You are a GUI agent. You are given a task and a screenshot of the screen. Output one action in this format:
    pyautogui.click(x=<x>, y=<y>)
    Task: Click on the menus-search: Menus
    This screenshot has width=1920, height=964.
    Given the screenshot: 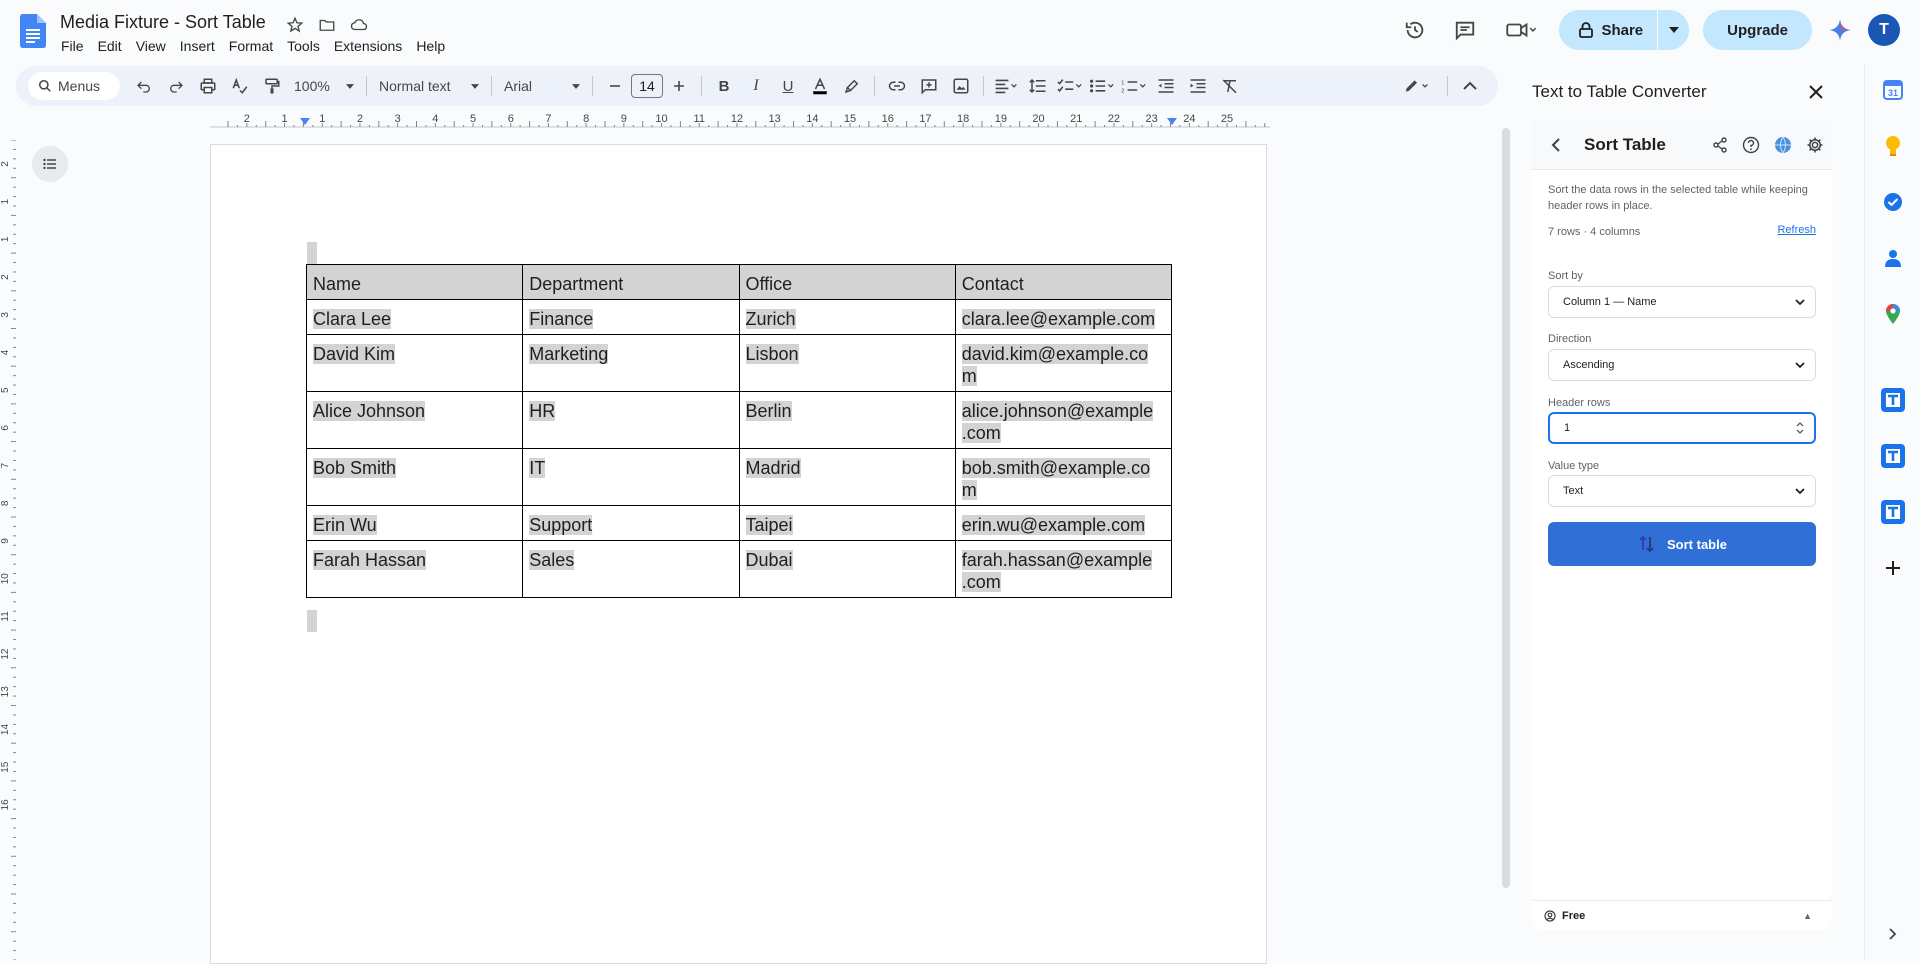 What is the action you would take?
    pyautogui.click(x=74, y=86)
    